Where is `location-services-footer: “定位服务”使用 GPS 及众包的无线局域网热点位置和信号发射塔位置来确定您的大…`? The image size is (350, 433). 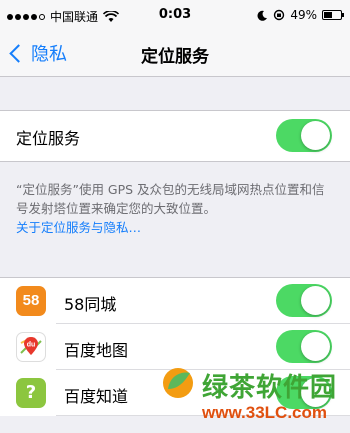
location-services-footer: “定位服务”使用 GPS 及众包的无线局域网热点位置和信号发射塔位置来确定您的大… is located at coordinates (176, 208).